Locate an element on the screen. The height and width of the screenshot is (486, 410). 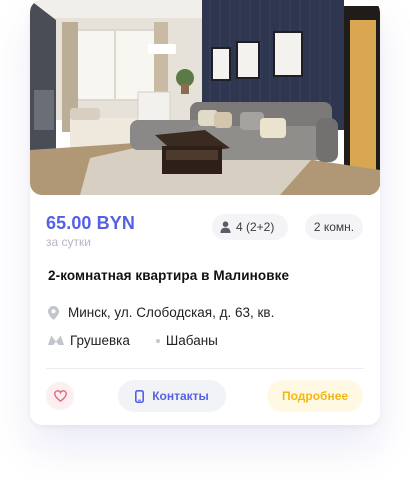
district-name: Шабаны is located at coordinates (191, 340).